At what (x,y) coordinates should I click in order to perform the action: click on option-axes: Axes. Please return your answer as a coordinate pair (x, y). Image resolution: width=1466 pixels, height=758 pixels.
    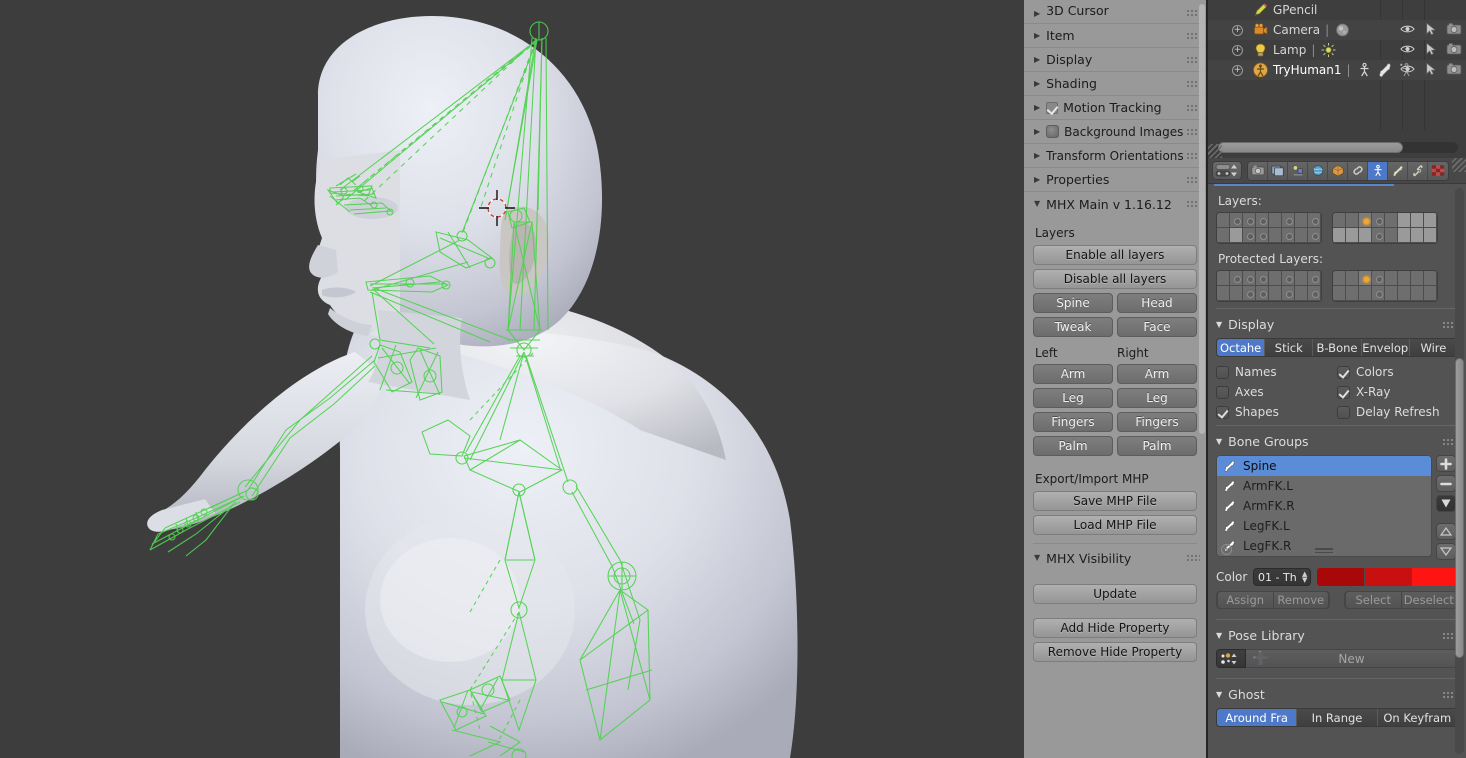
    Looking at the image, I should click on (1276, 392).